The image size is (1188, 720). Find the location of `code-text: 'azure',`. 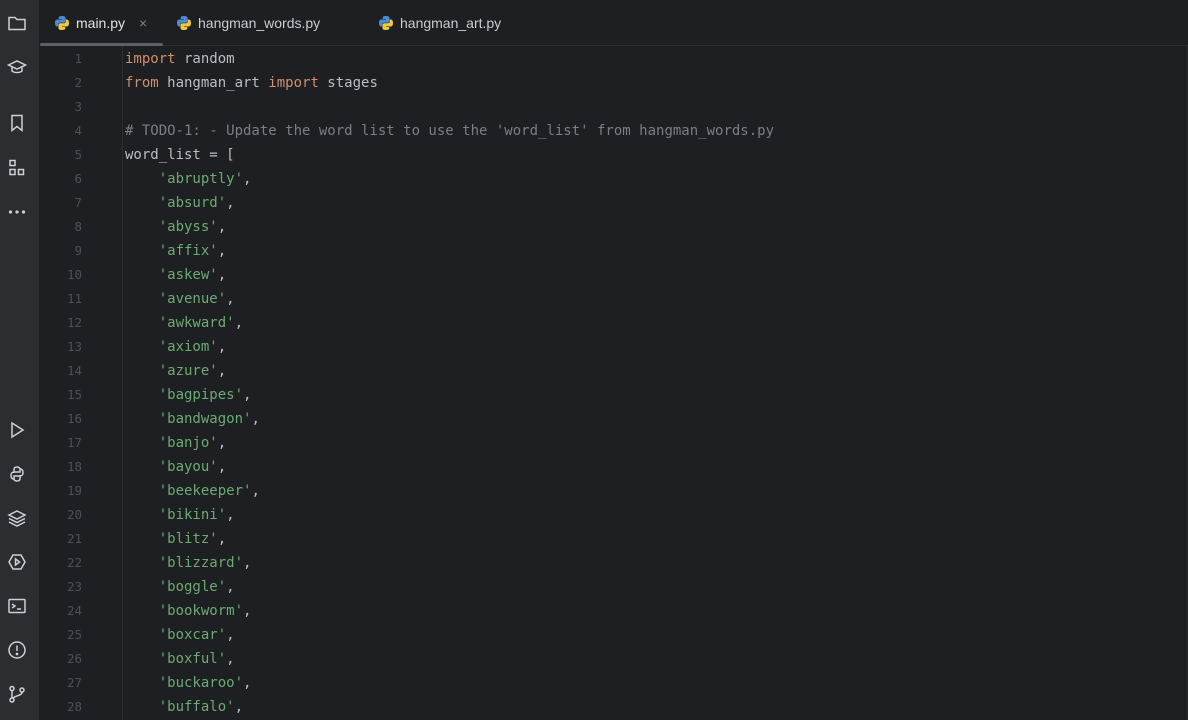

code-text: 'azure', is located at coordinates (175, 371).